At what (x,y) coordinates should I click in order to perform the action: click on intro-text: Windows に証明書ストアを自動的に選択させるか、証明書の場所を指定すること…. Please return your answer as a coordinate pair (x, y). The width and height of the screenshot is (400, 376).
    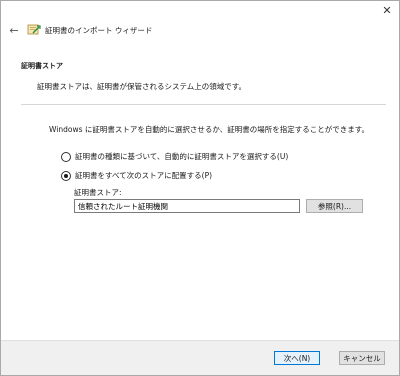
    Looking at the image, I should click on (209, 129).